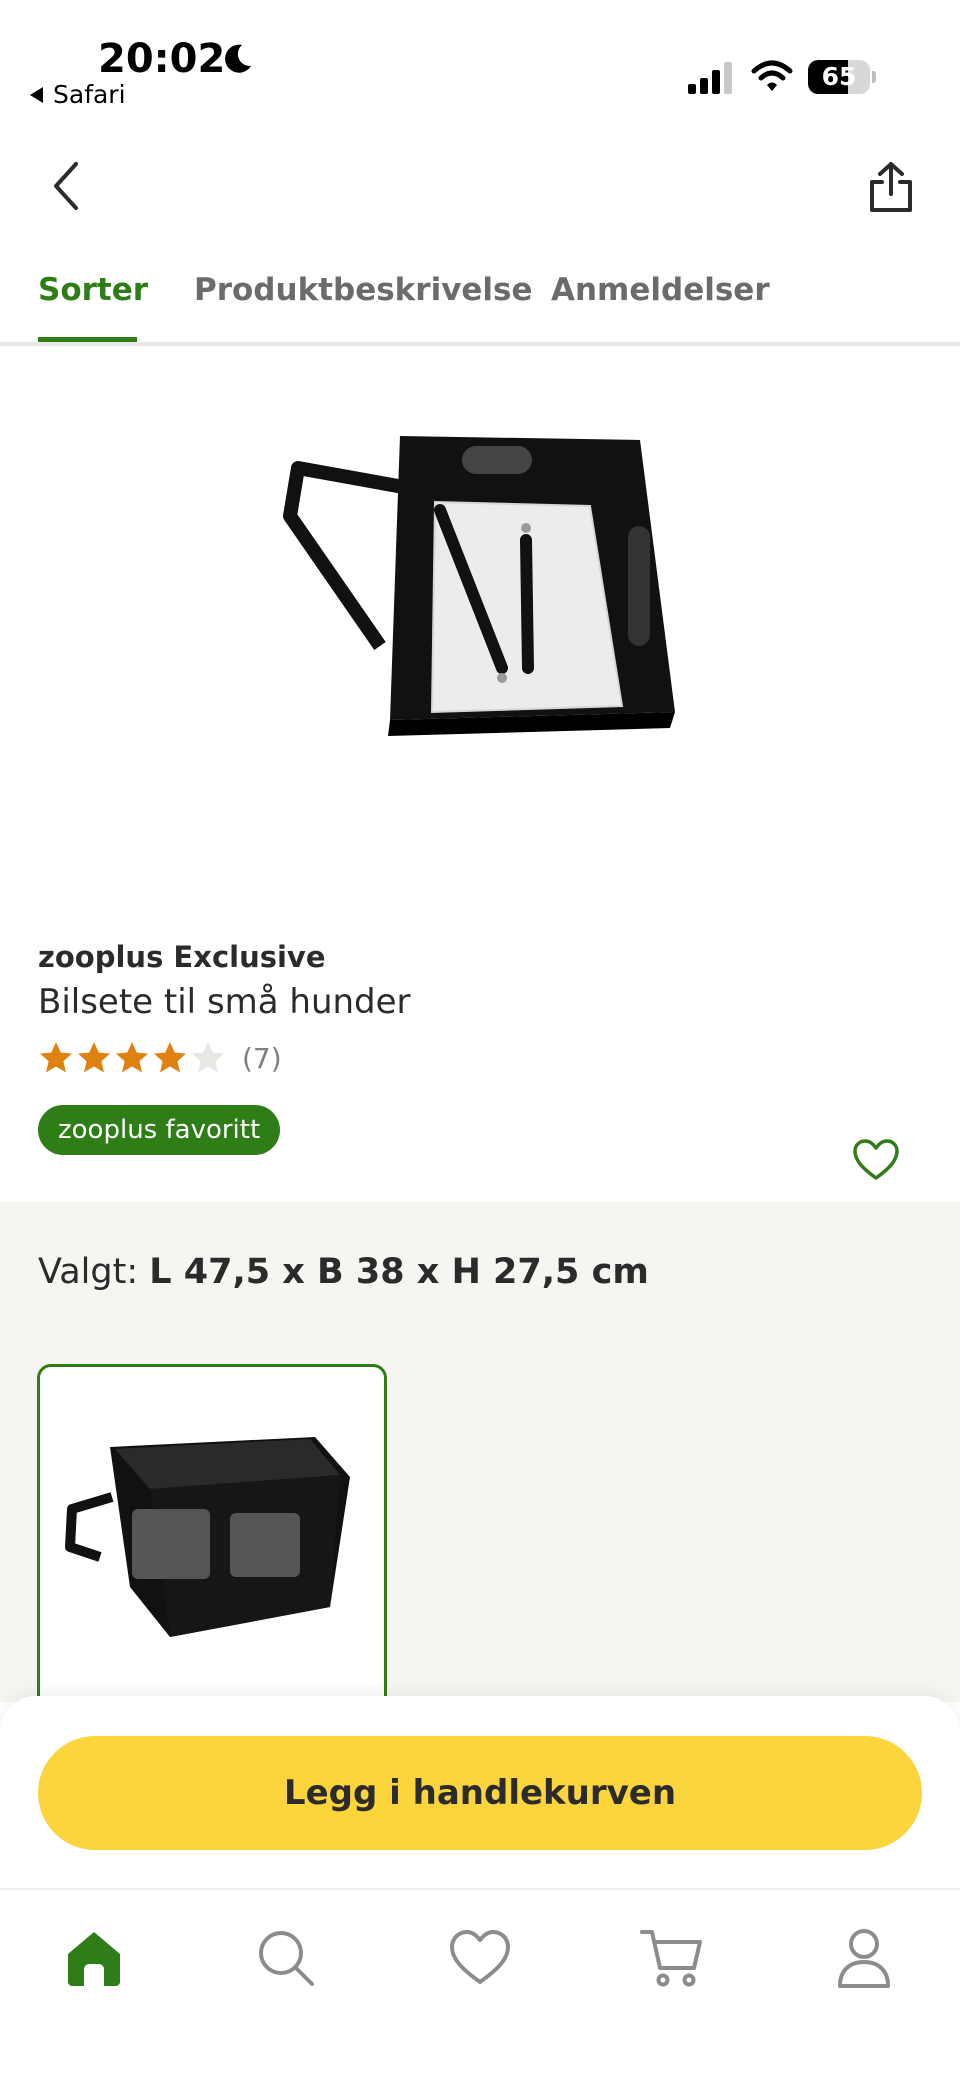 This screenshot has width=960, height=2087. Describe the element at coordinates (66, 186) in the screenshot. I see `chevron-left-icon` at that location.